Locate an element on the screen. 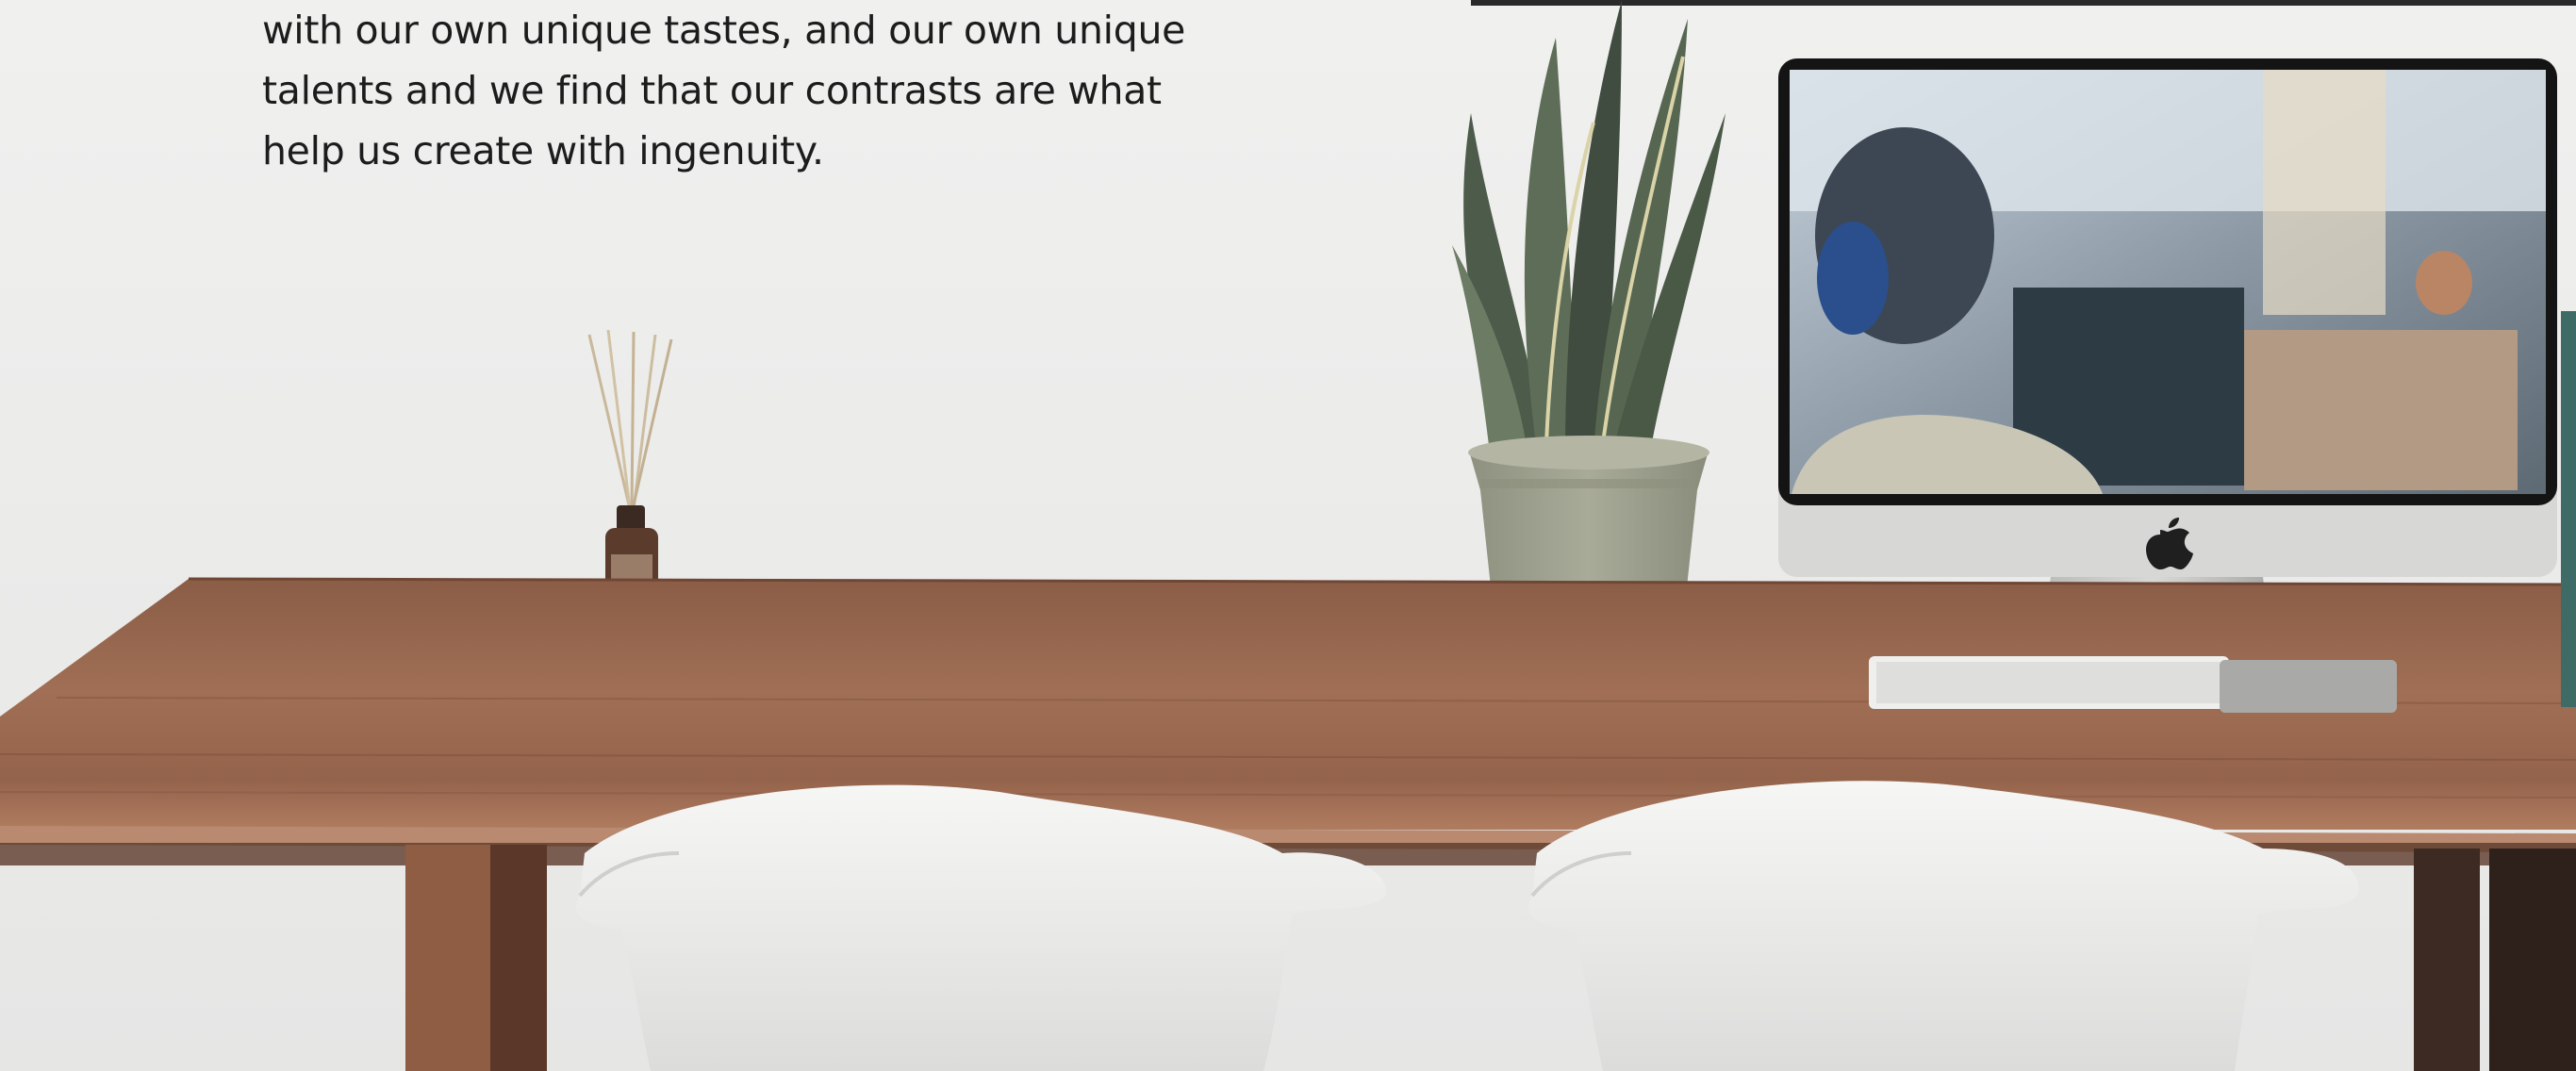  intro-line-3: help us create with ingenuity. is located at coordinates (543, 150).